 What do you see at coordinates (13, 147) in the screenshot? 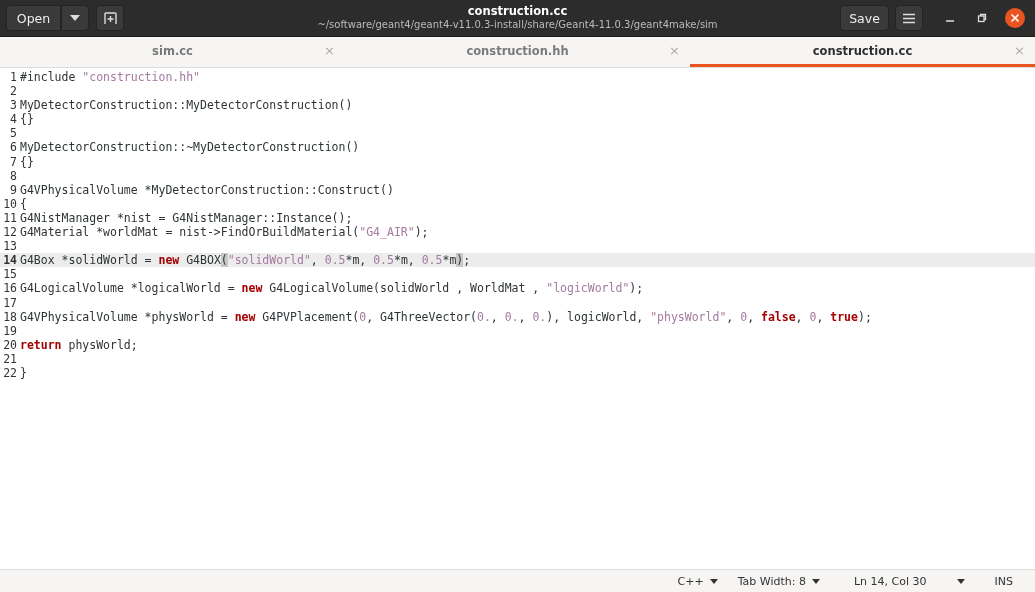
I see `line-number: 6` at bounding box center [13, 147].